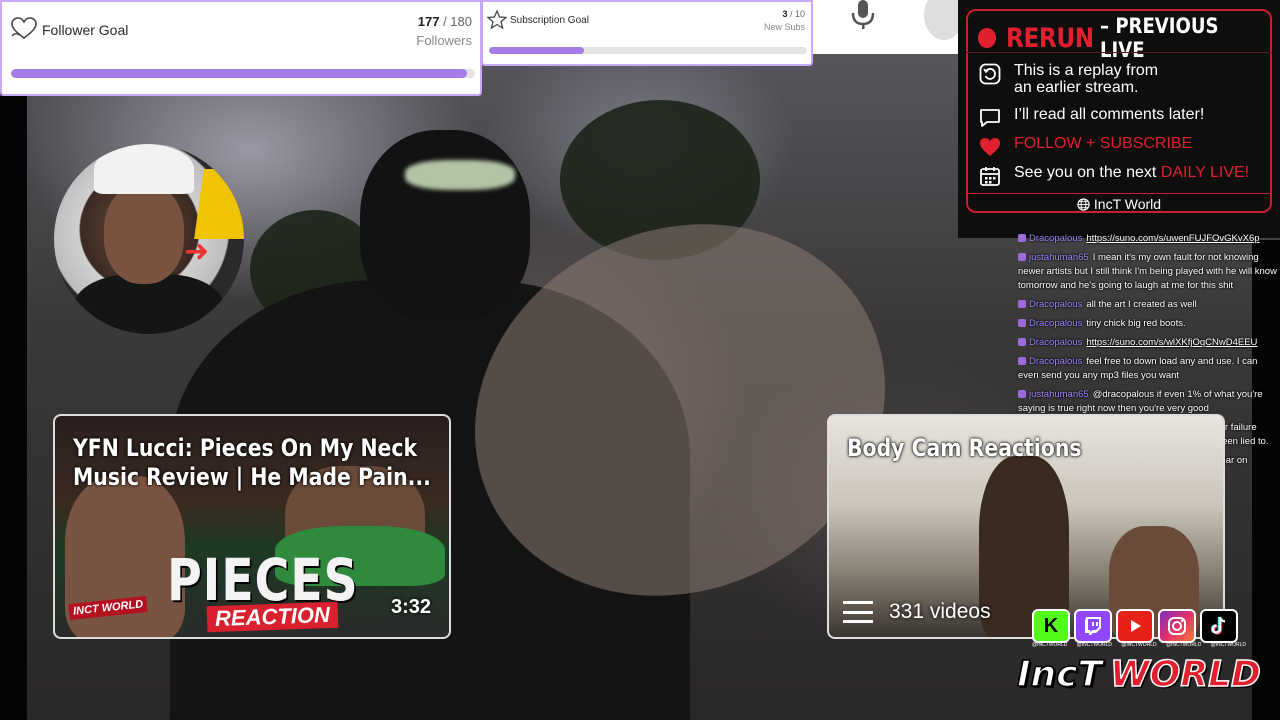  Describe the element at coordinates (1109, 114) in the screenshot. I see `rerun-line2: I’ll read all comments later!` at that location.